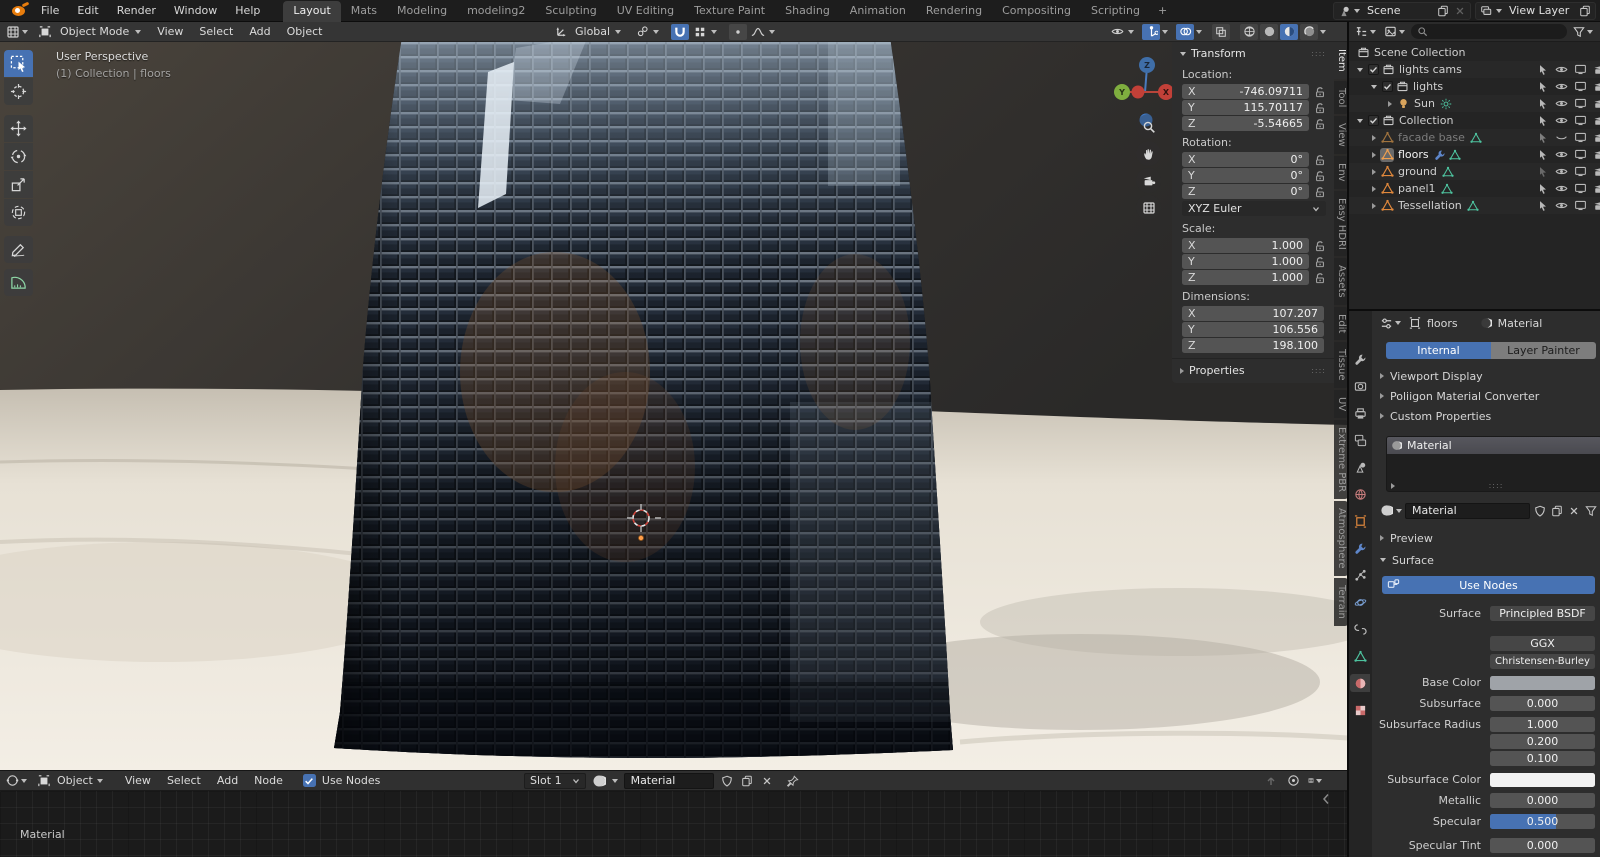  I want to click on node-tree-icon, so click(1591, 511).